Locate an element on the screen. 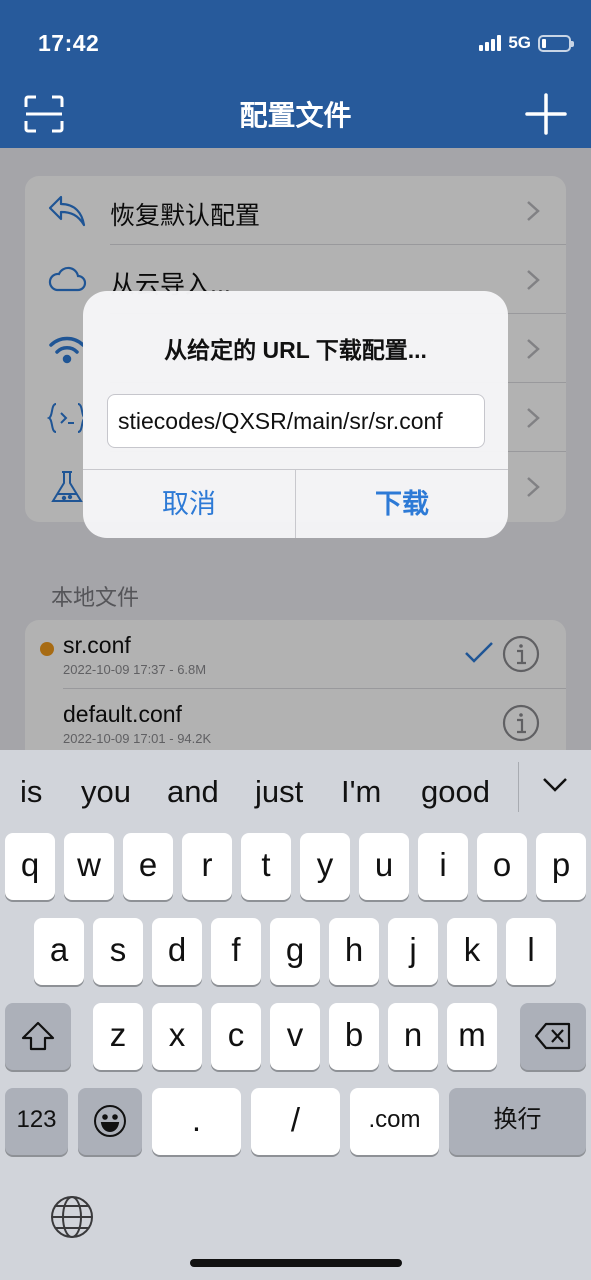 This screenshot has height=1280, width=591. suggestion-word: good is located at coordinates (455, 792).